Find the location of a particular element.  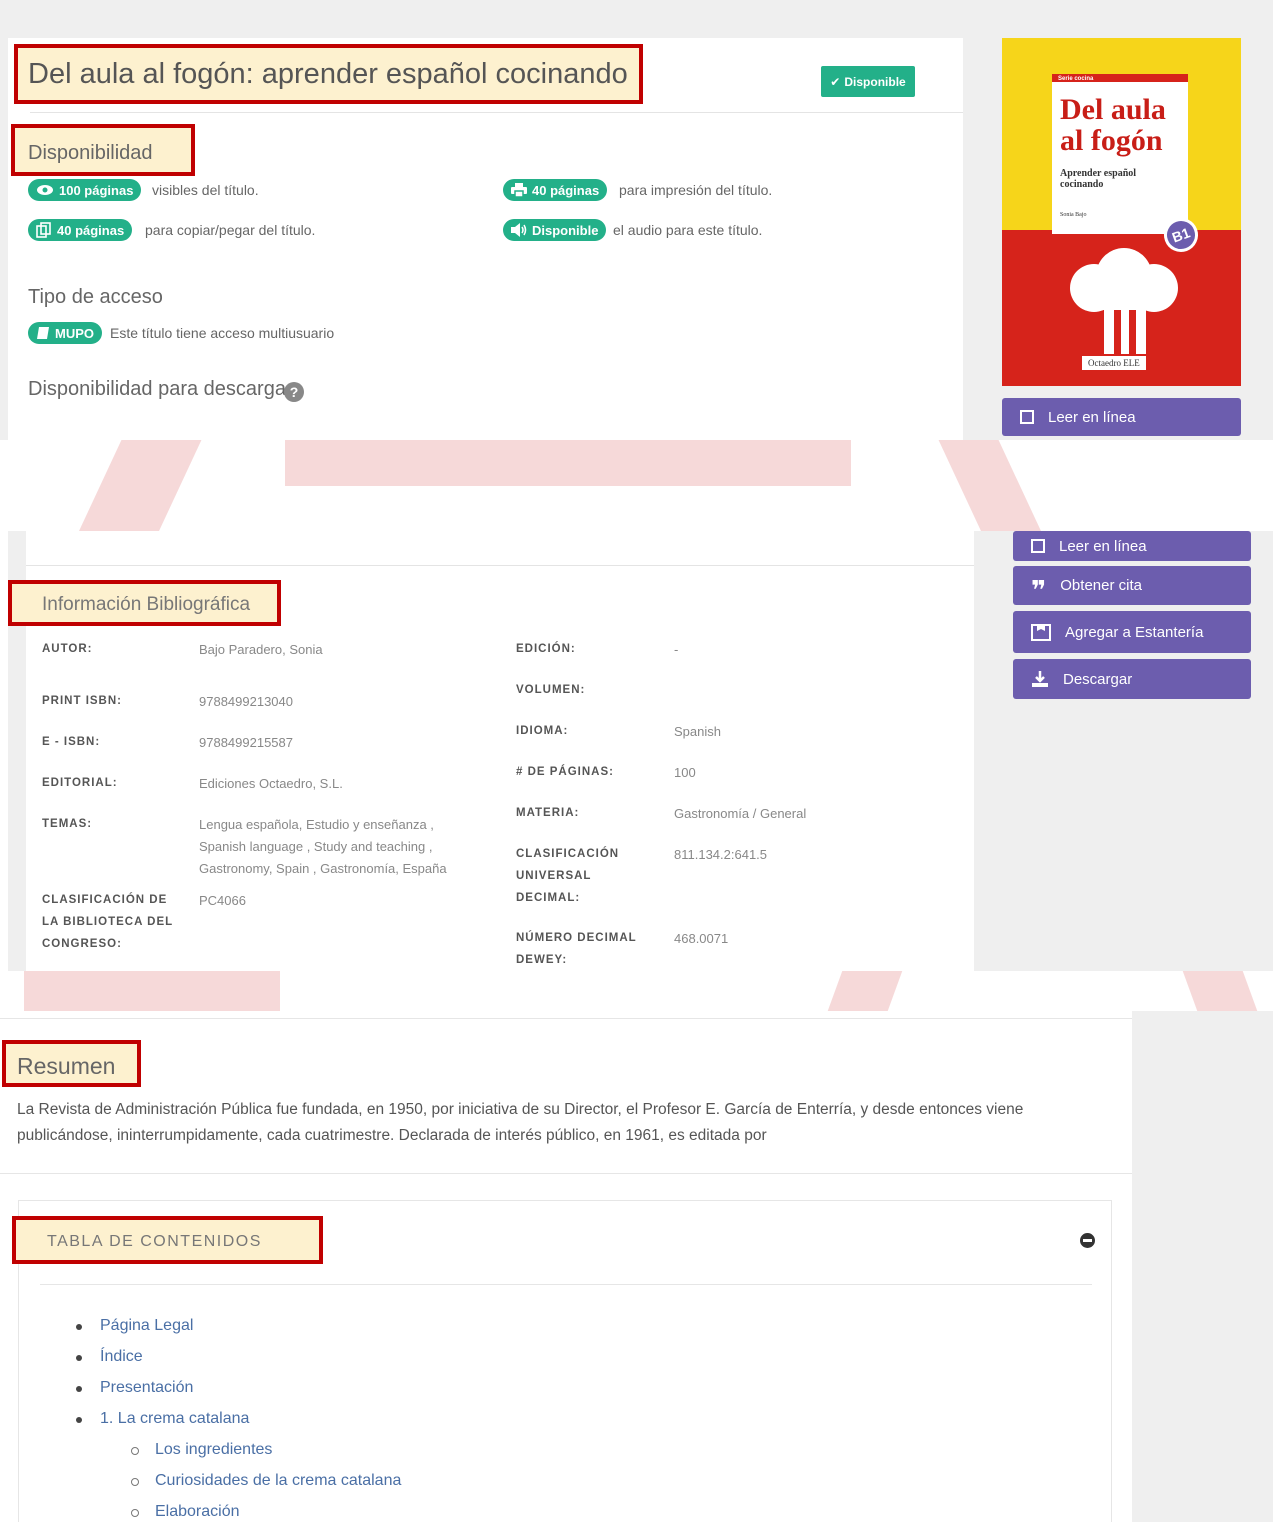

biblio-value-lcc: PC4066 is located at coordinates (222, 900).